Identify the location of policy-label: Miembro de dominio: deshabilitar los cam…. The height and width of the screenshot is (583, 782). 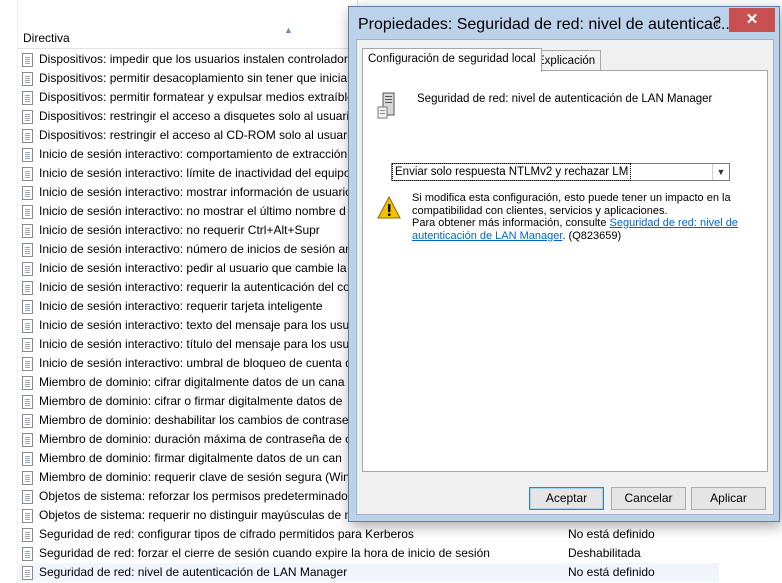
(194, 420).